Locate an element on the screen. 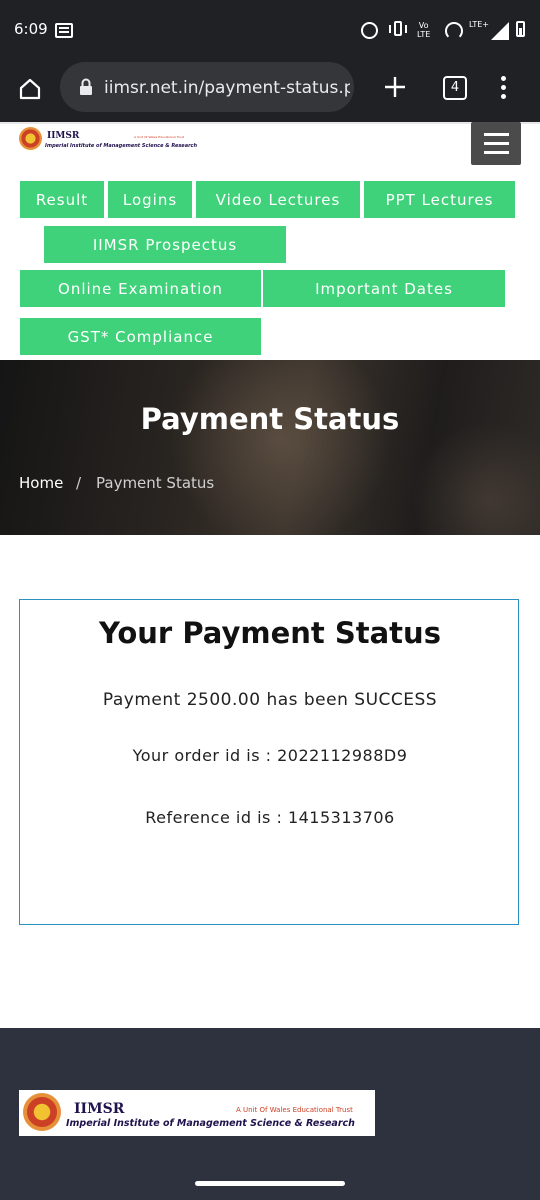 The image size is (540, 1200). volte-label: Vo LTE is located at coordinates (424, 30).